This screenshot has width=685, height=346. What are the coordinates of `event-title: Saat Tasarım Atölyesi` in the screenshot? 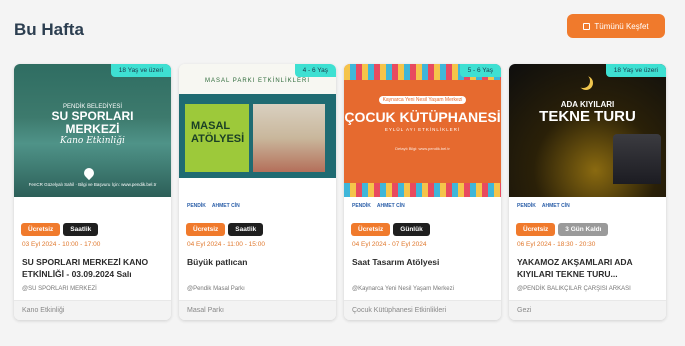 It's located at (423, 262).